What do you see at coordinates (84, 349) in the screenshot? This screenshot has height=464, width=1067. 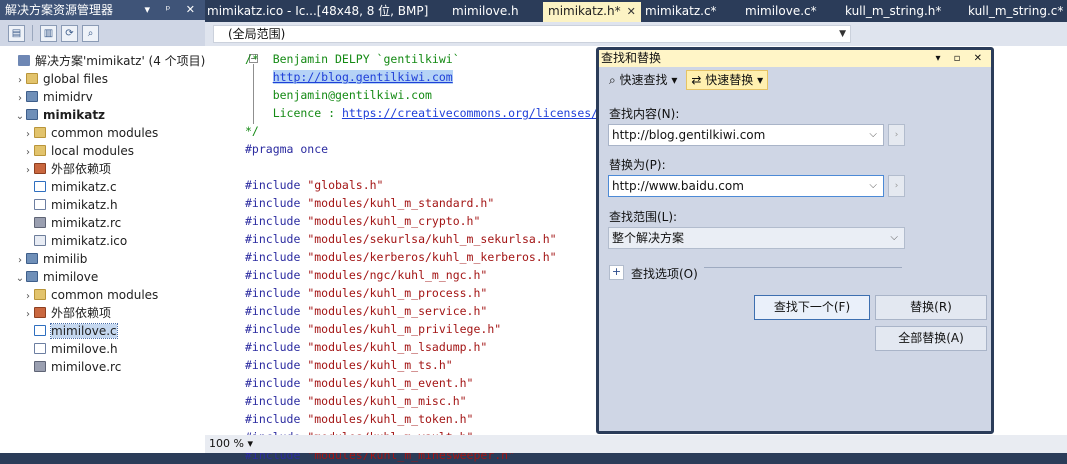 I see `tree-item-label: mimilove.h` at bounding box center [84, 349].